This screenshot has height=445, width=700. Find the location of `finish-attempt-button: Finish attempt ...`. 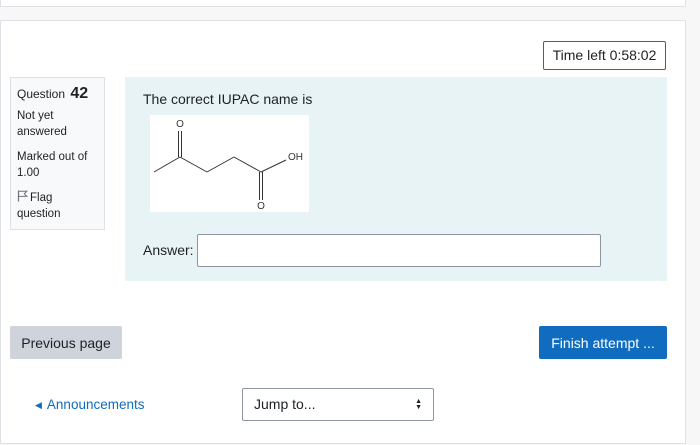

finish-attempt-button: Finish attempt ... is located at coordinates (603, 342).